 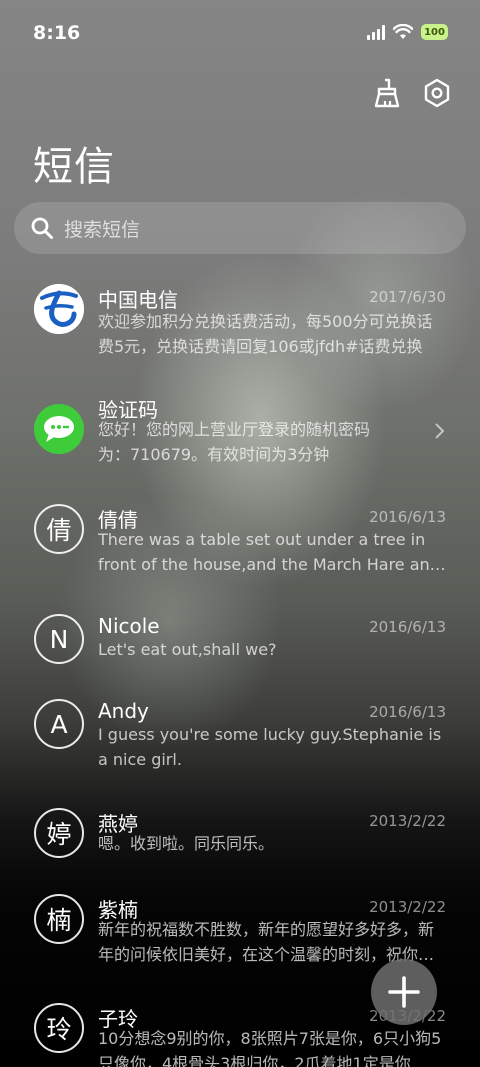 What do you see at coordinates (376, 32) in the screenshot?
I see `signal-icon` at bounding box center [376, 32].